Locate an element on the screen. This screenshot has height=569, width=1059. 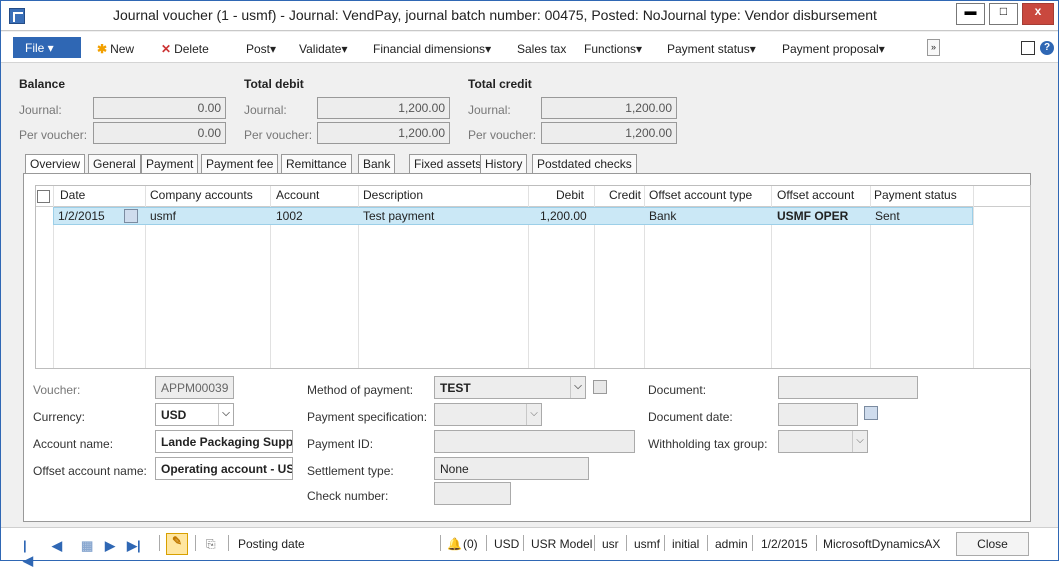
close-window-button: x is located at coordinates (1038, 14).